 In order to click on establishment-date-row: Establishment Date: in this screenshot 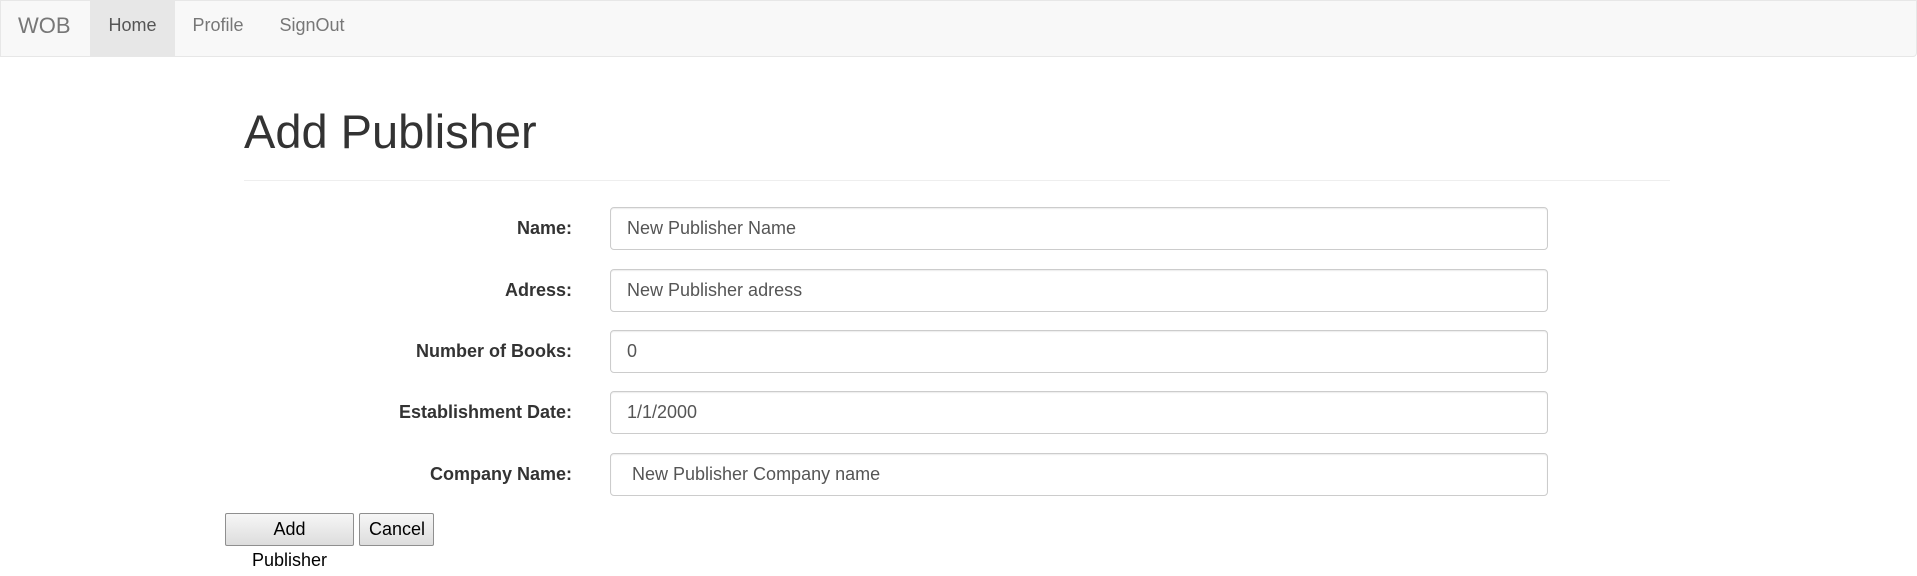, I will do `click(958, 412)`.